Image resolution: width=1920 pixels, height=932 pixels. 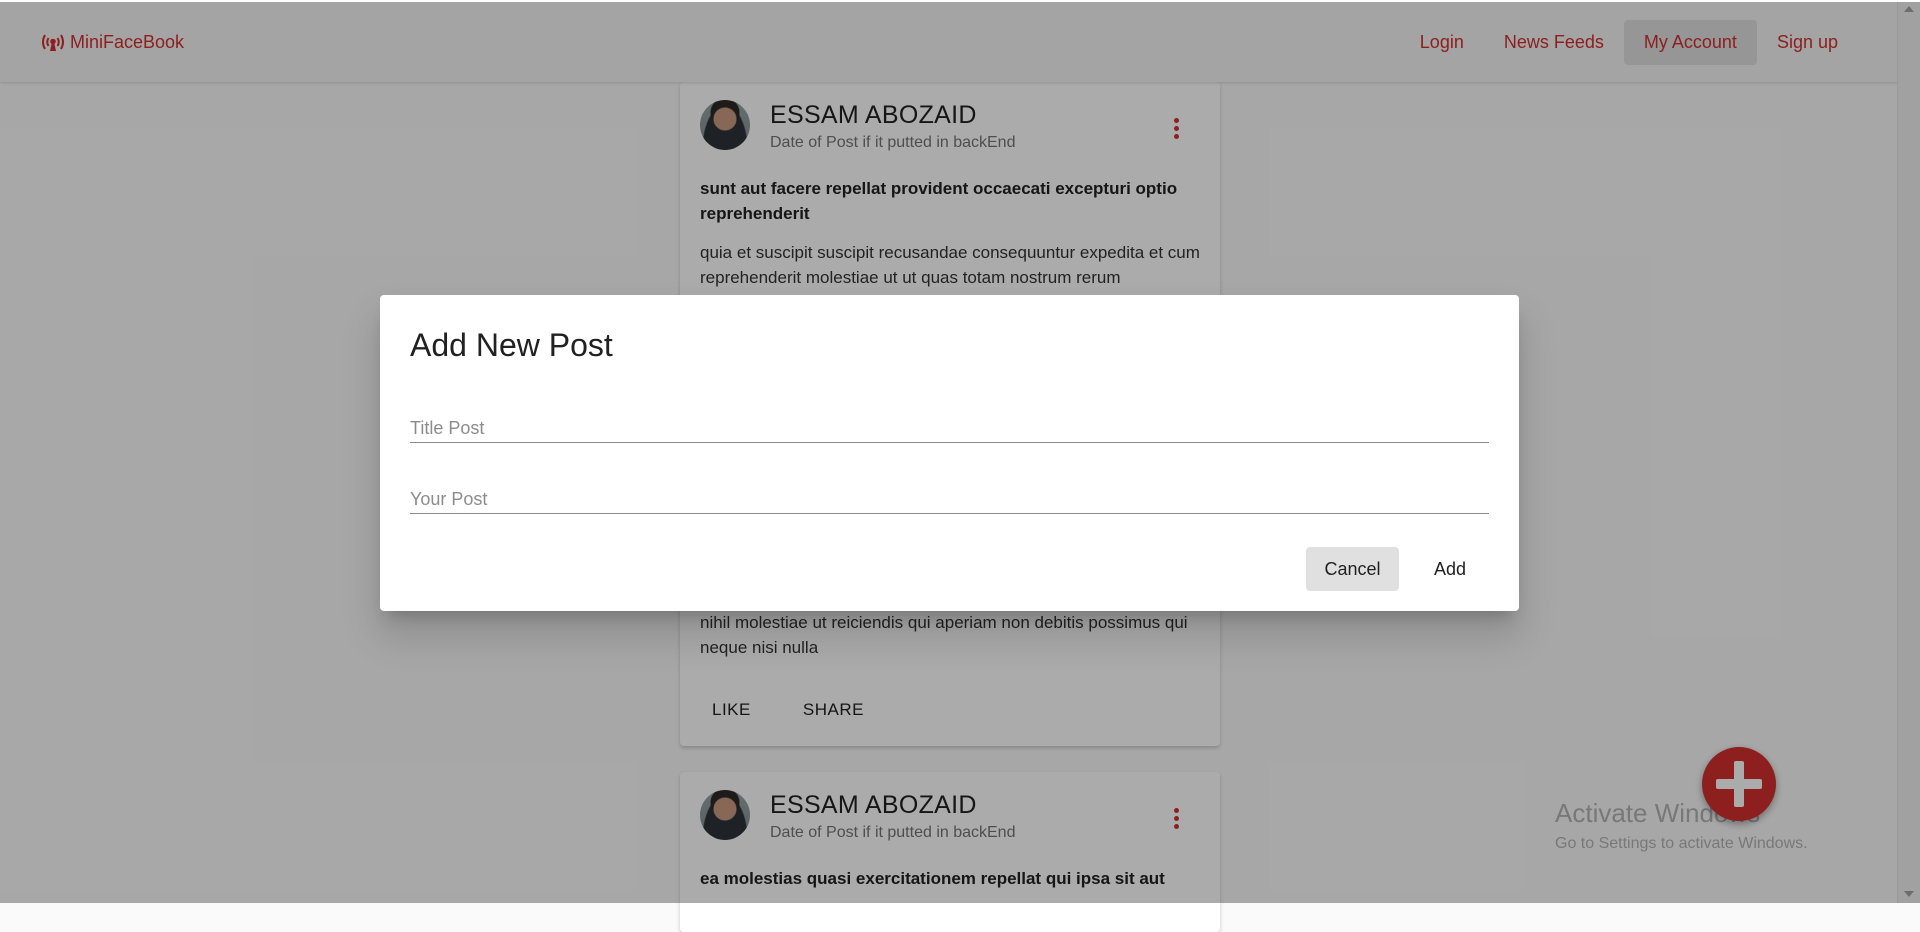 What do you see at coordinates (1352, 569) in the screenshot?
I see `cancel-button: Cancel` at bounding box center [1352, 569].